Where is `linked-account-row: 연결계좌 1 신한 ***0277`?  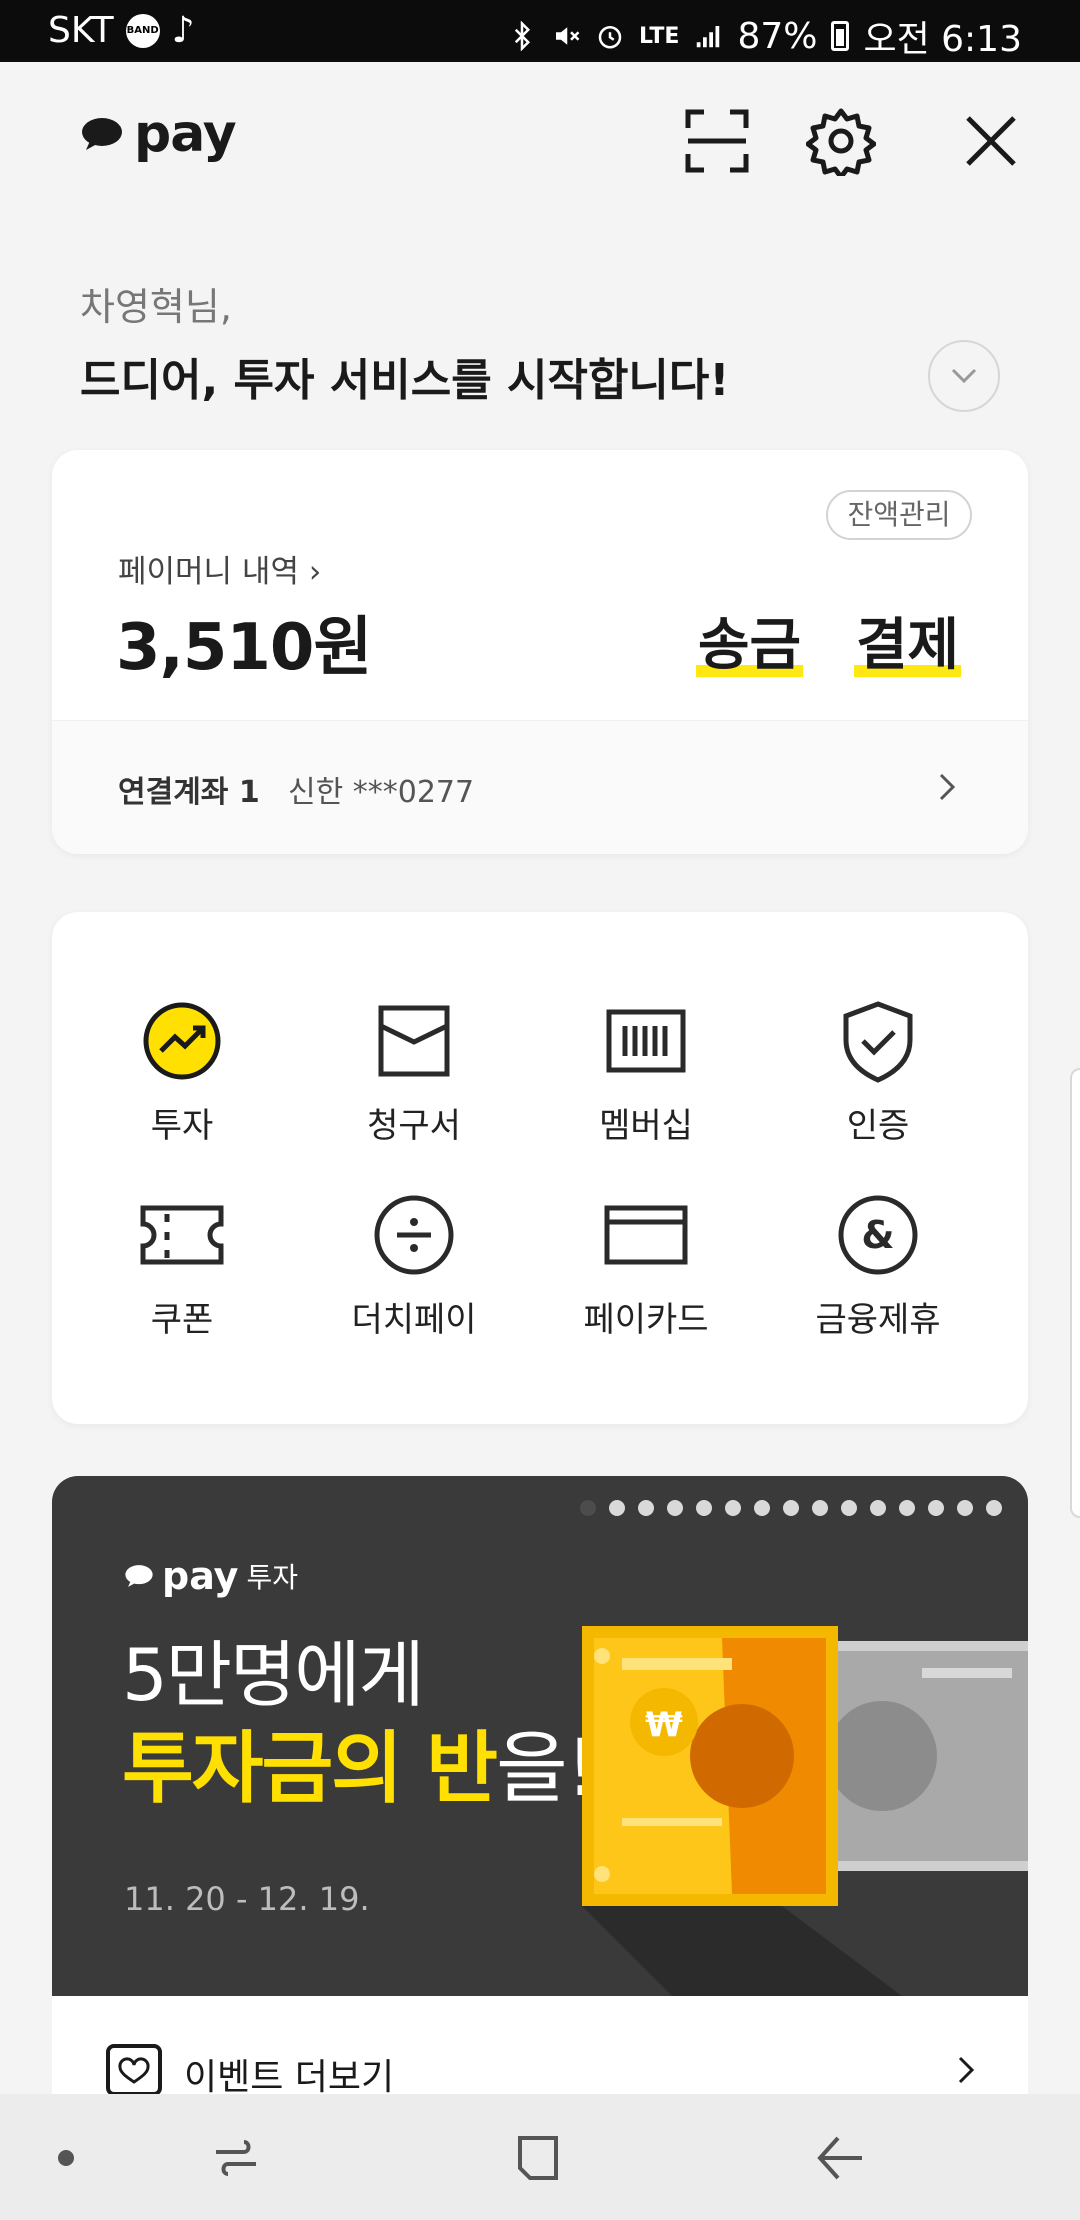 linked-account-row: 연결계좌 1 신한 ***0277 is located at coordinates (540, 787).